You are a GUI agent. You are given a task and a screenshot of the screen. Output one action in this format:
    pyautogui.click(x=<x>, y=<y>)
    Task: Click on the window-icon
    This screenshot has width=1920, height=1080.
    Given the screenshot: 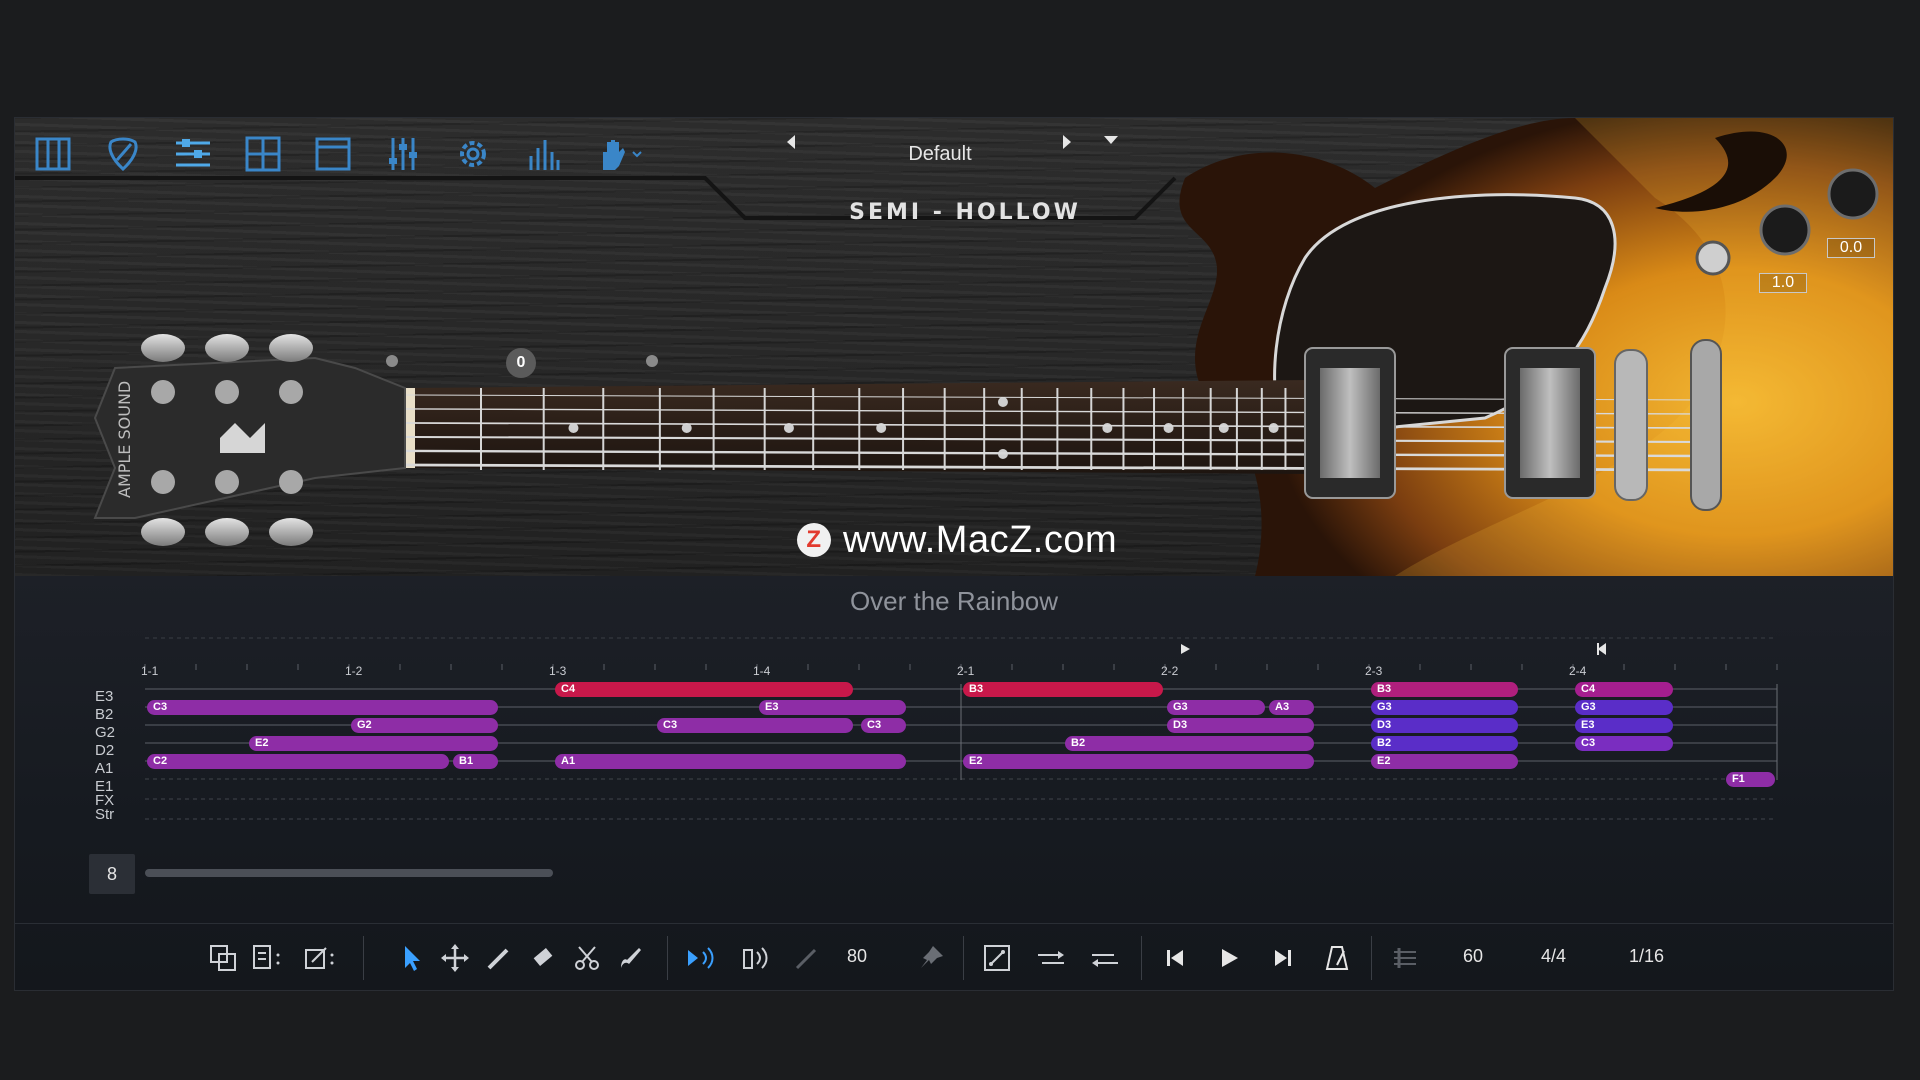 What is the action you would take?
    pyautogui.click(x=333, y=154)
    